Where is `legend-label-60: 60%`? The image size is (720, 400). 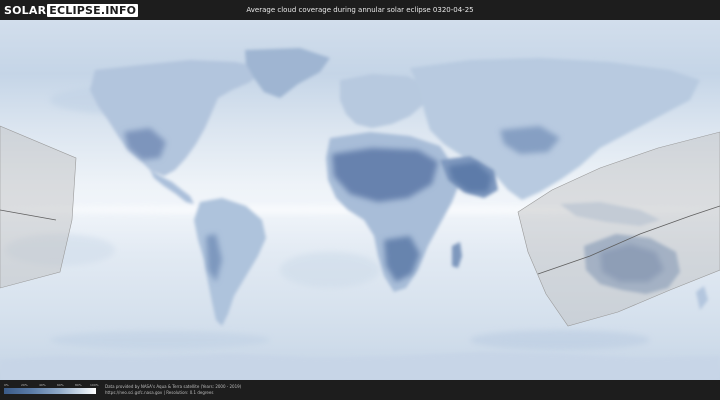 legend-label-60: 60% is located at coordinates (60, 385).